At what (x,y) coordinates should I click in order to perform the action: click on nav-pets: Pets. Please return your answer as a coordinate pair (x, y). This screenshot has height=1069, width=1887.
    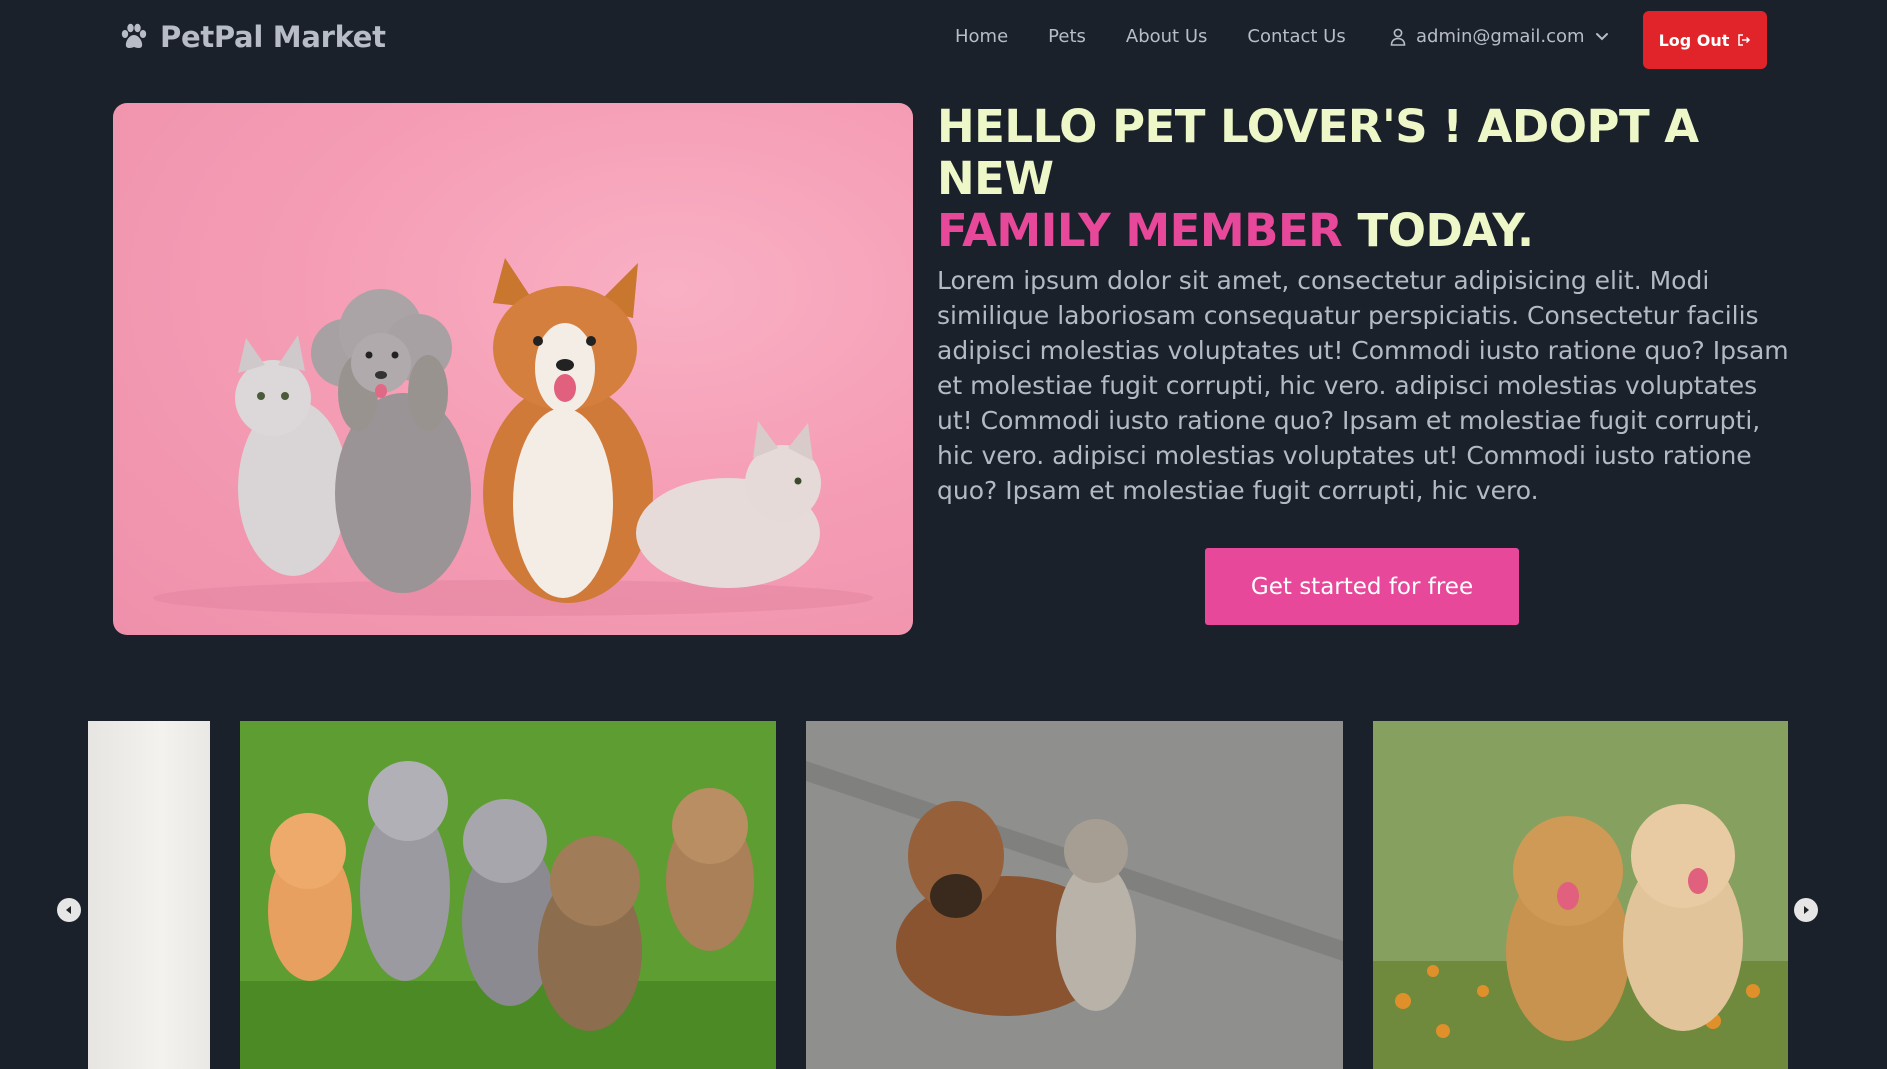
    Looking at the image, I should click on (1067, 36).